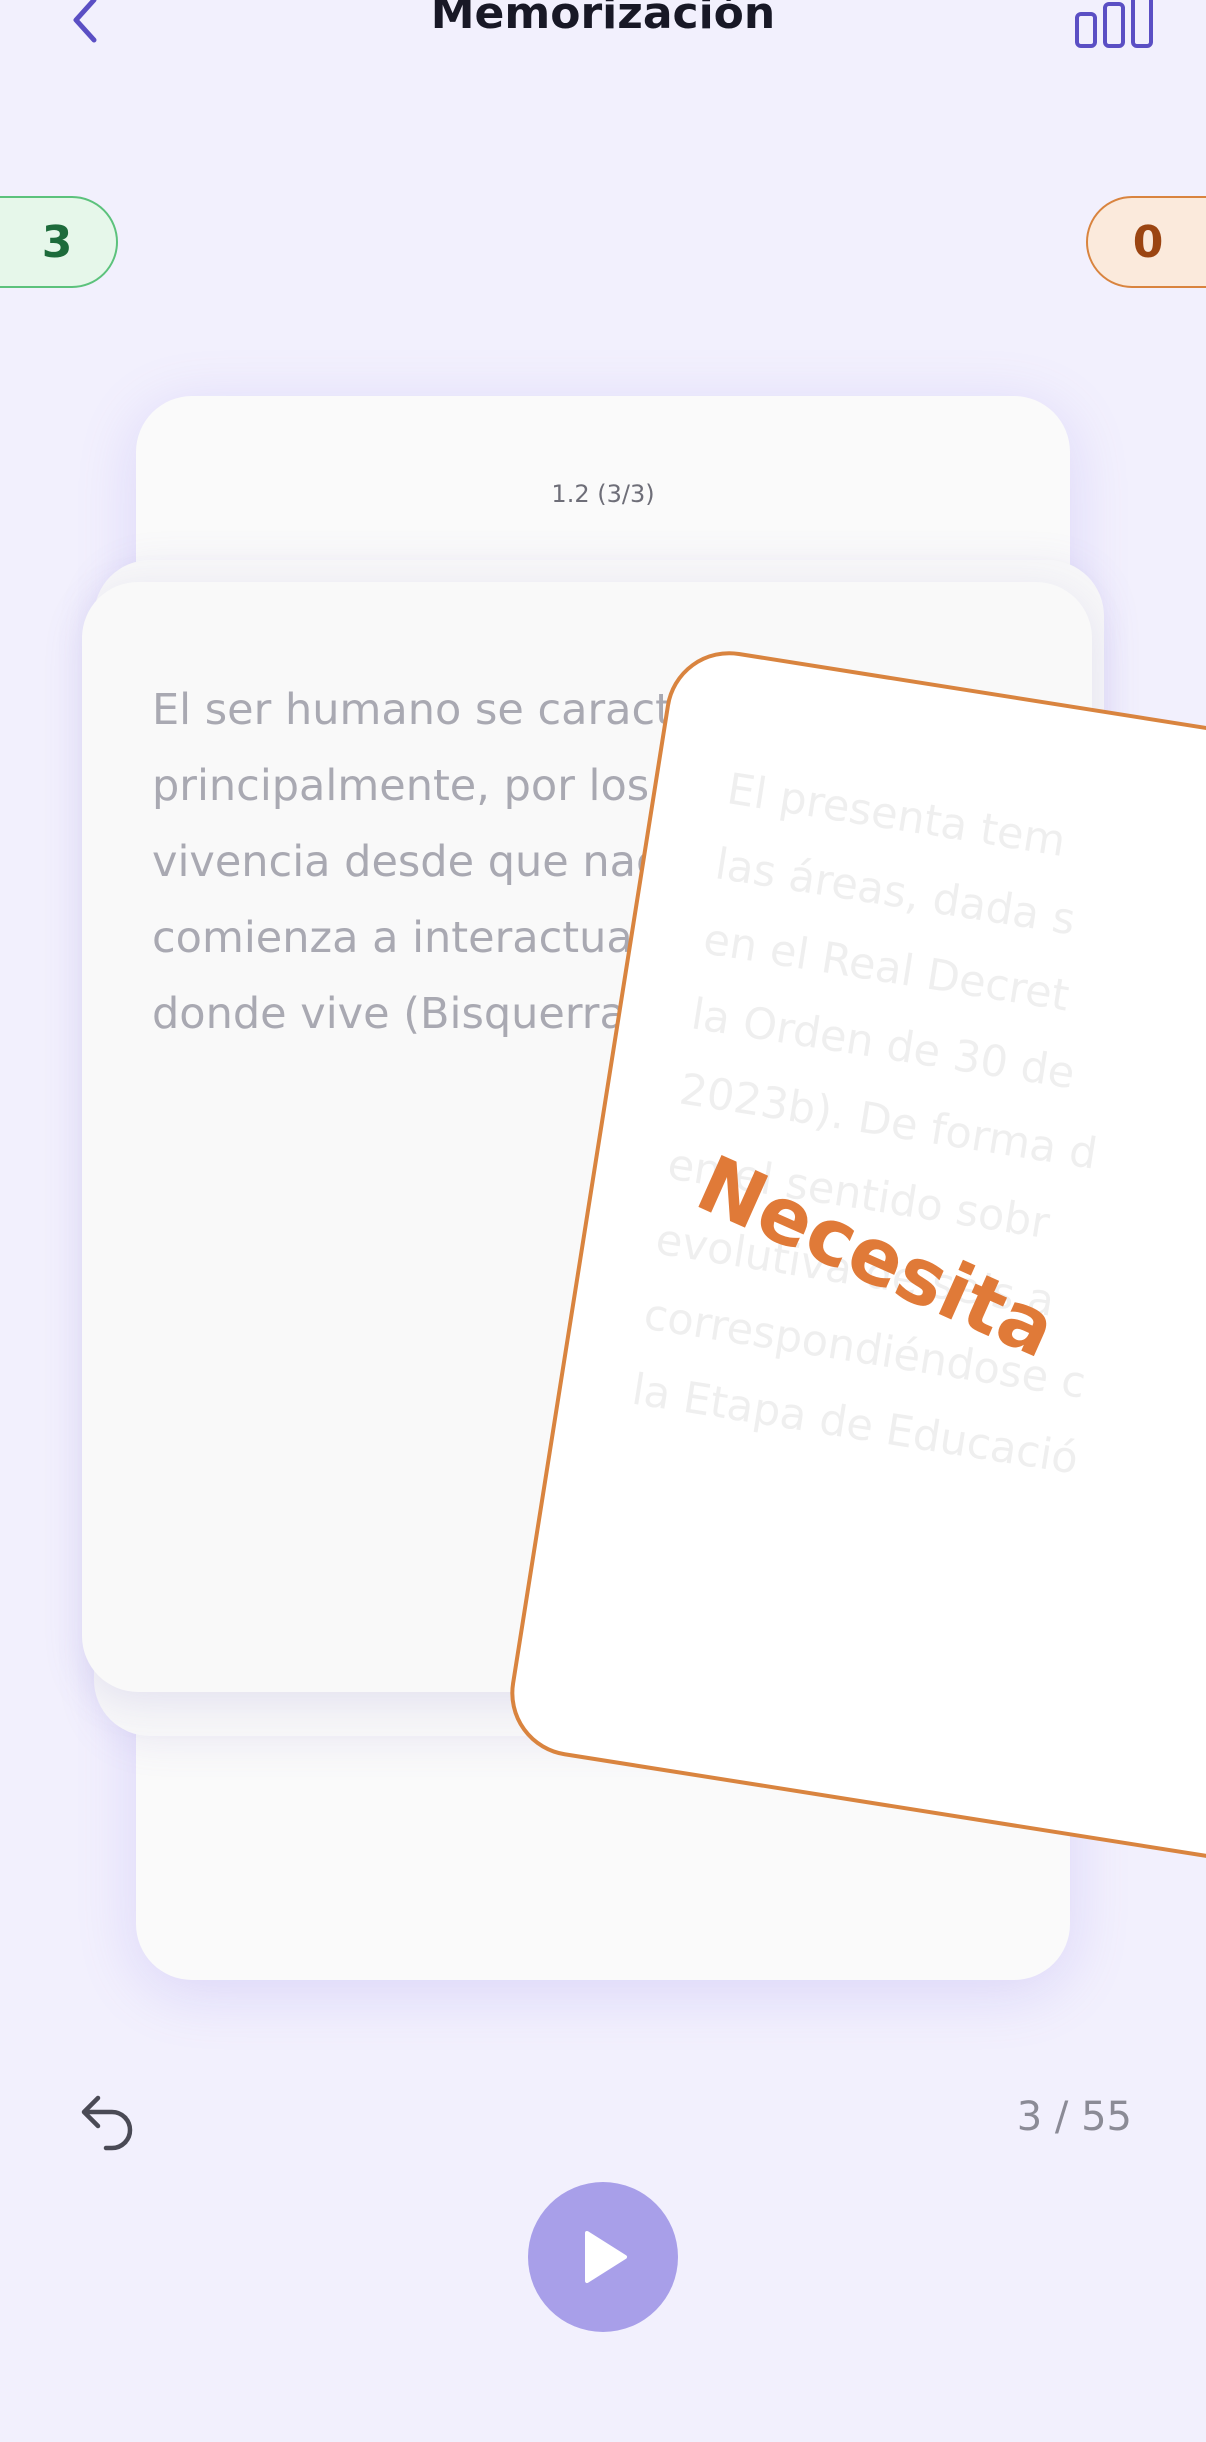  Describe the element at coordinates (603, 19) in the screenshot. I see `page-title: Memorización` at that location.